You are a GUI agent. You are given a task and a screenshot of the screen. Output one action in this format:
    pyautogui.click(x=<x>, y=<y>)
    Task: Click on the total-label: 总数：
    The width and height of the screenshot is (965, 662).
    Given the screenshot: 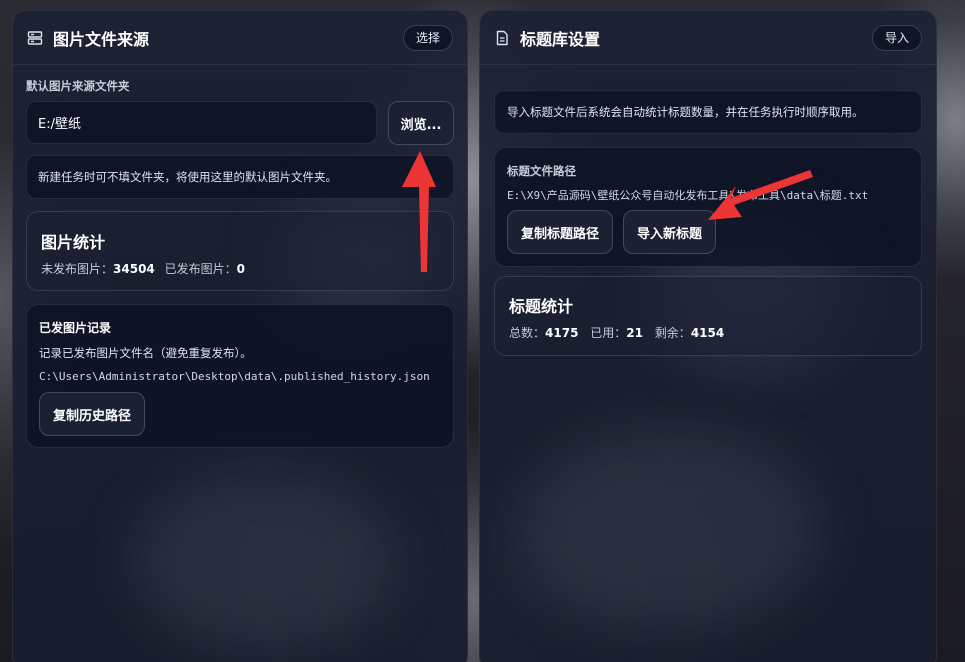 What is the action you would take?
    pyautogui.click(x=527, y=333)
    